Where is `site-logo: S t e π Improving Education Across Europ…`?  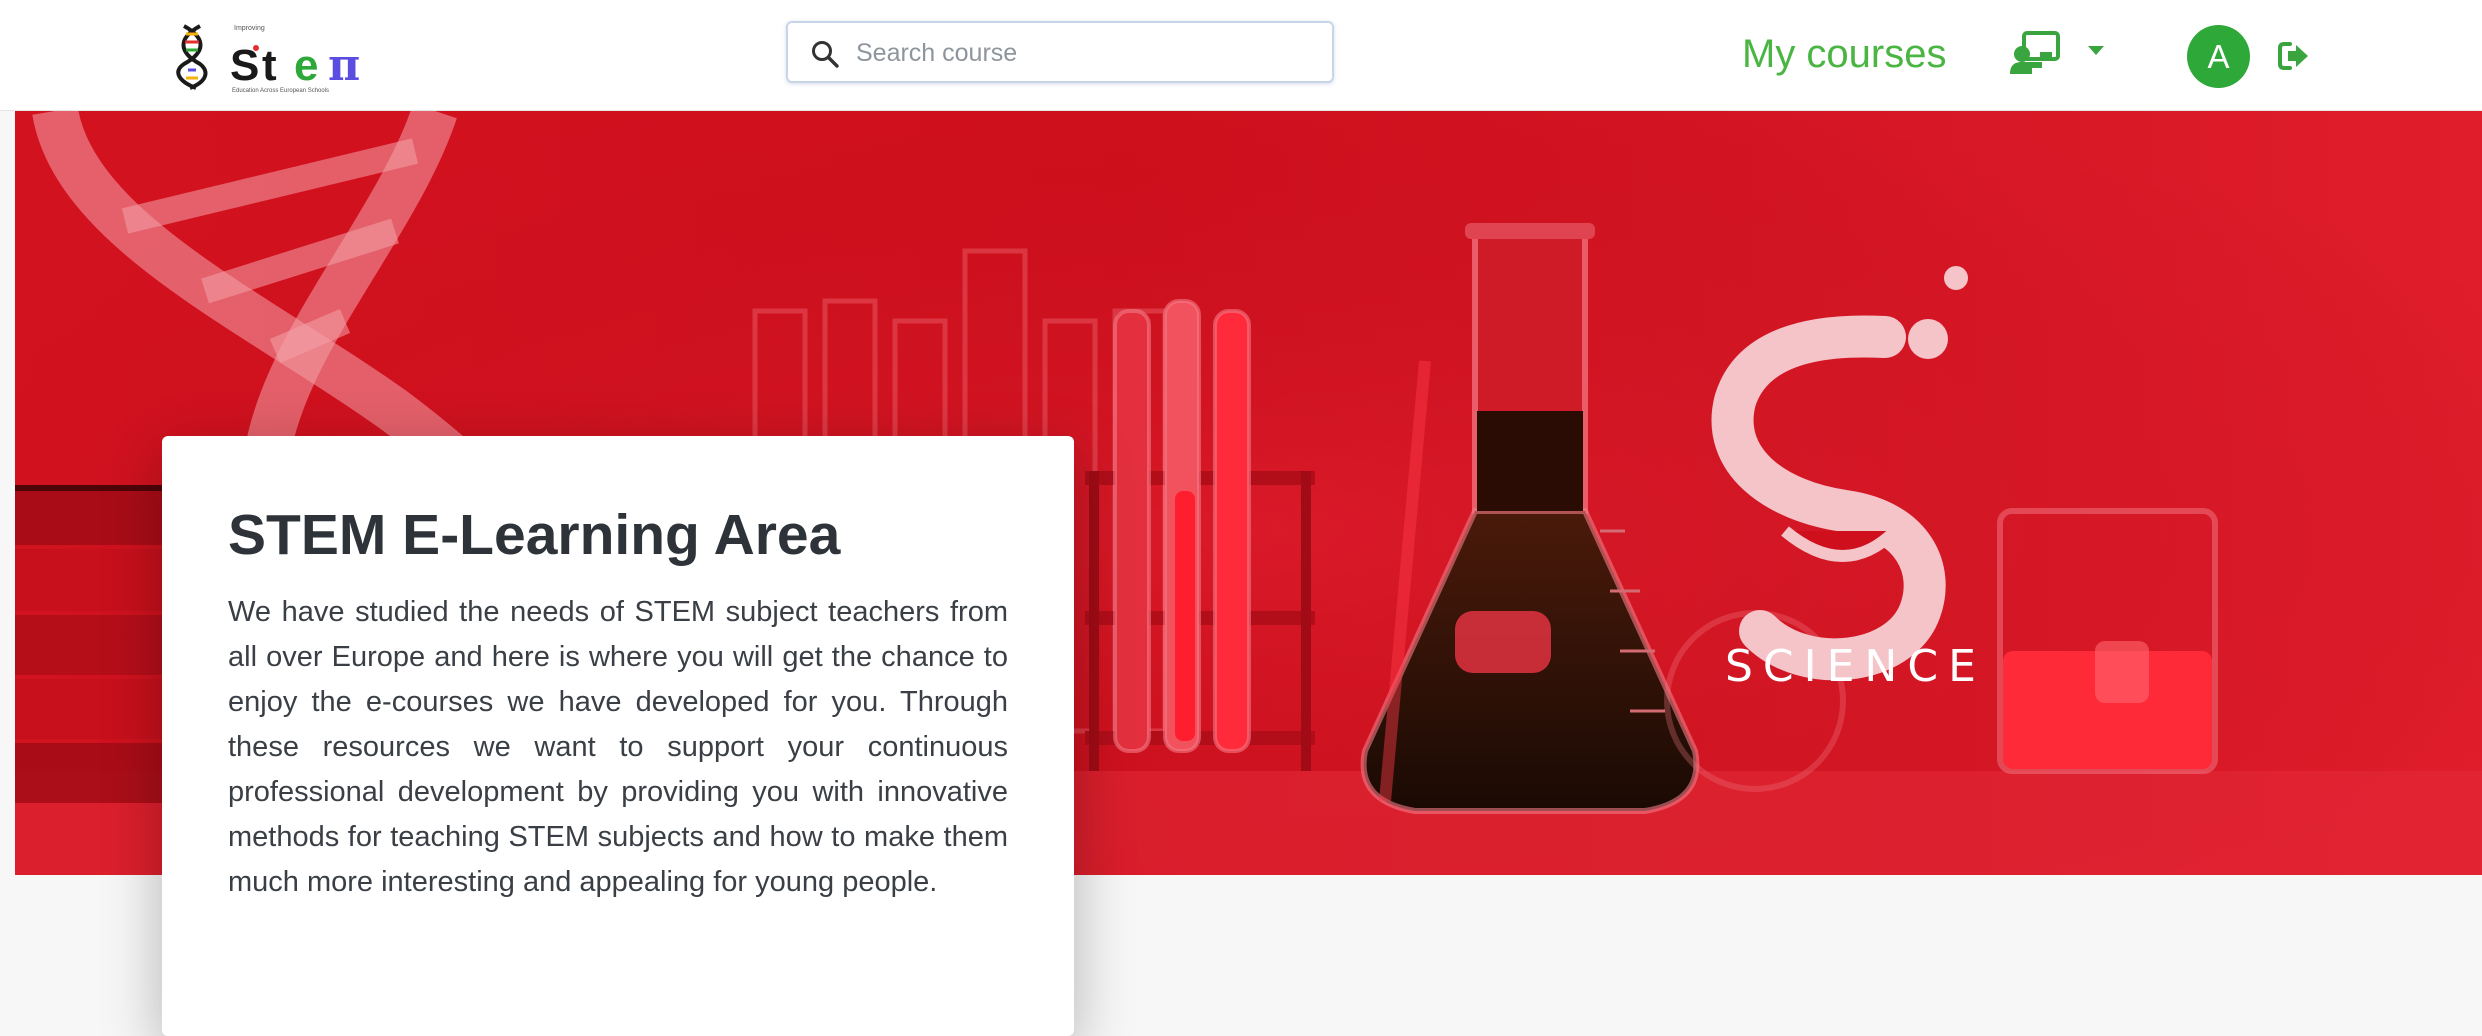
site-logo: S t e π Improving Education Across Europ… is located at coordinates (281, 56).